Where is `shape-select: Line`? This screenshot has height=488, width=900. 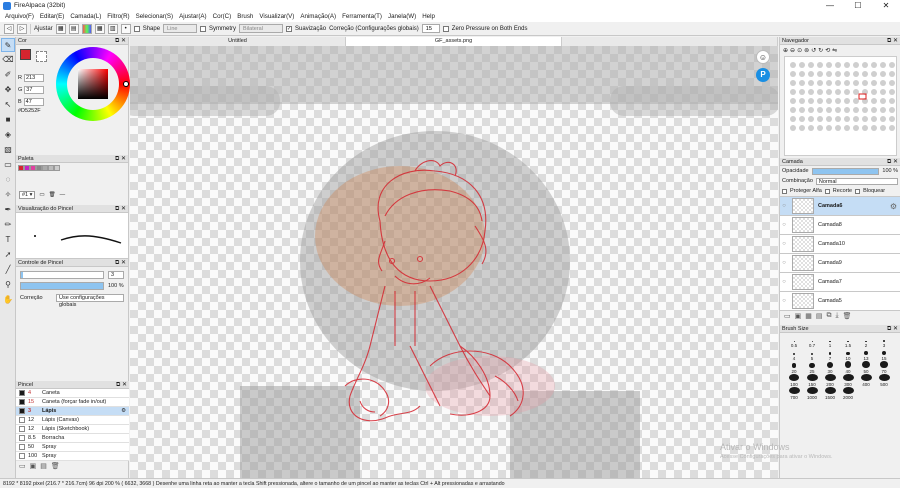
shape-select: Line is located at coordinates (180, 28).